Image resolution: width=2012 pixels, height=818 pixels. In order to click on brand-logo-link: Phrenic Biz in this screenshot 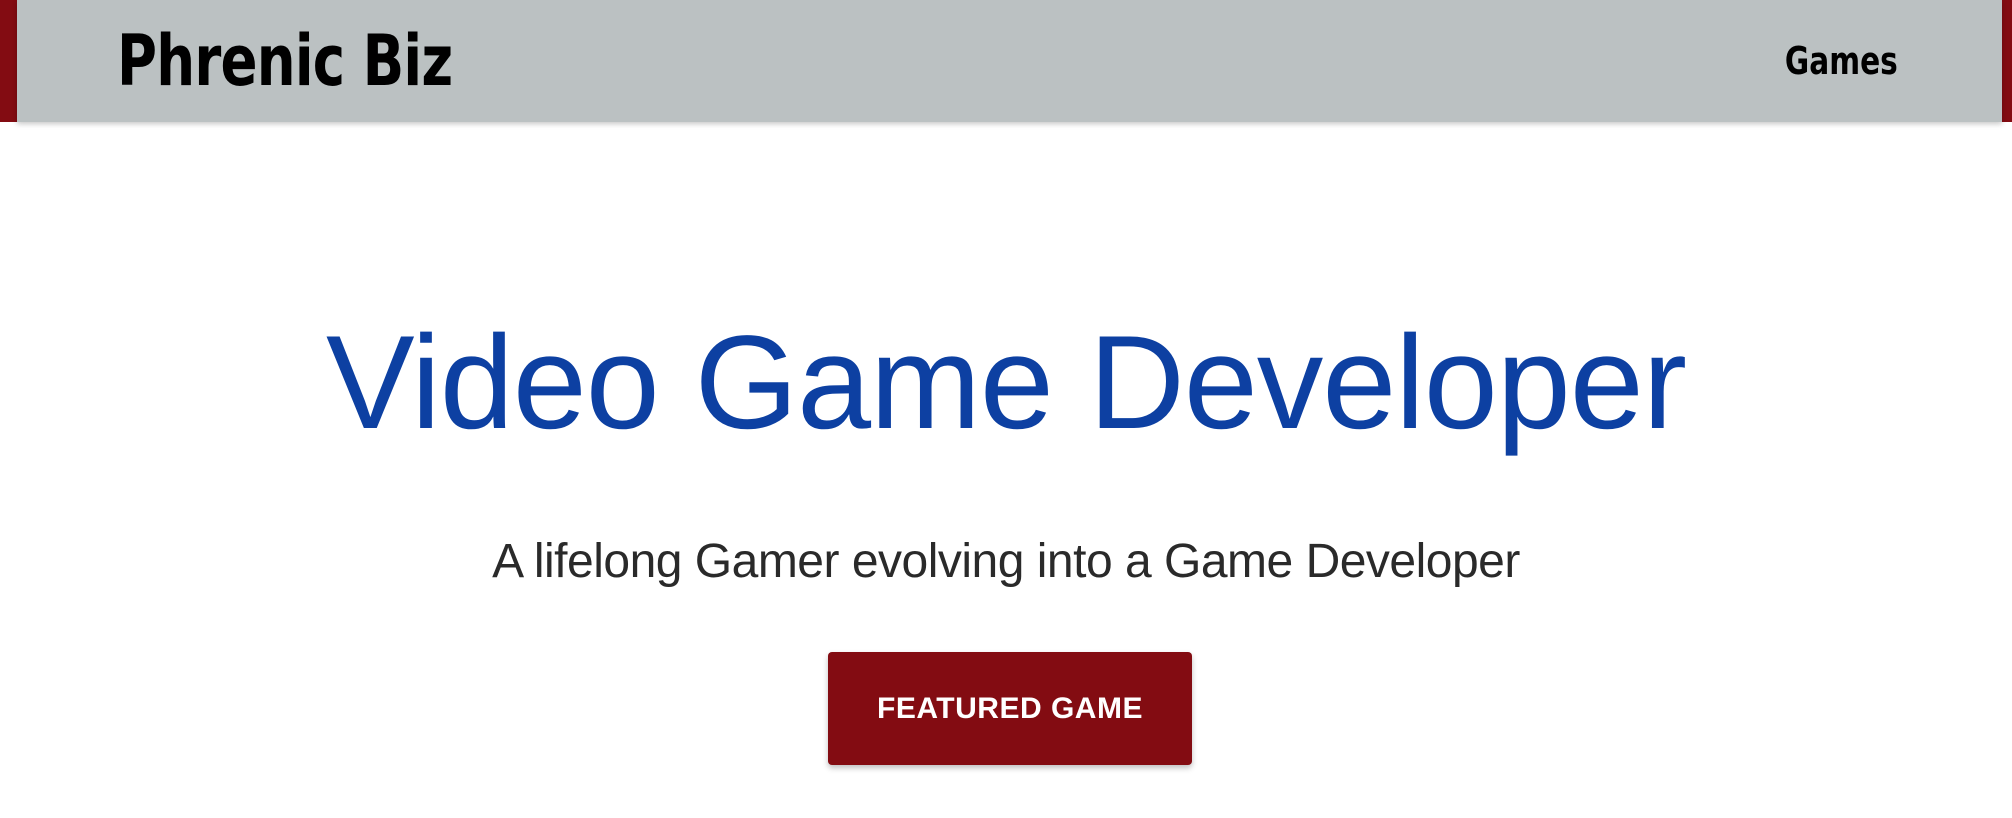, I will do `click(285, 61)`.